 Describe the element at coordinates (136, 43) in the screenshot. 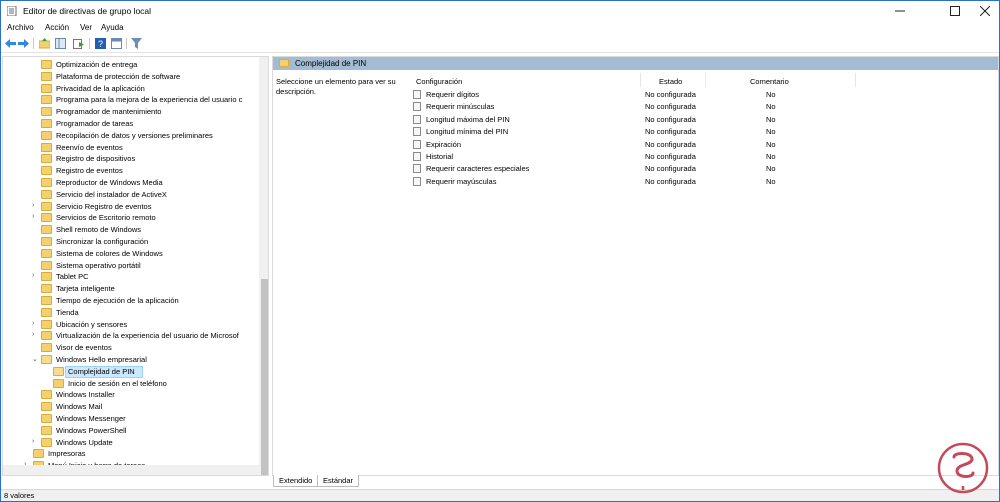

I see `filter-icon` at that location.